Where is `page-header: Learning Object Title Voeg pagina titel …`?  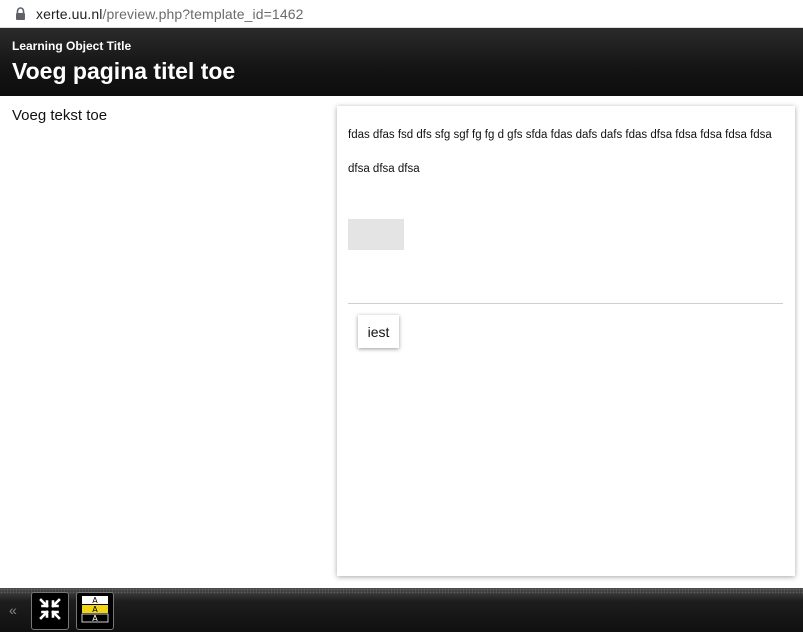 page-header: Learning Object Title Voeg pagina titel … is located at coordinates (401, 62).